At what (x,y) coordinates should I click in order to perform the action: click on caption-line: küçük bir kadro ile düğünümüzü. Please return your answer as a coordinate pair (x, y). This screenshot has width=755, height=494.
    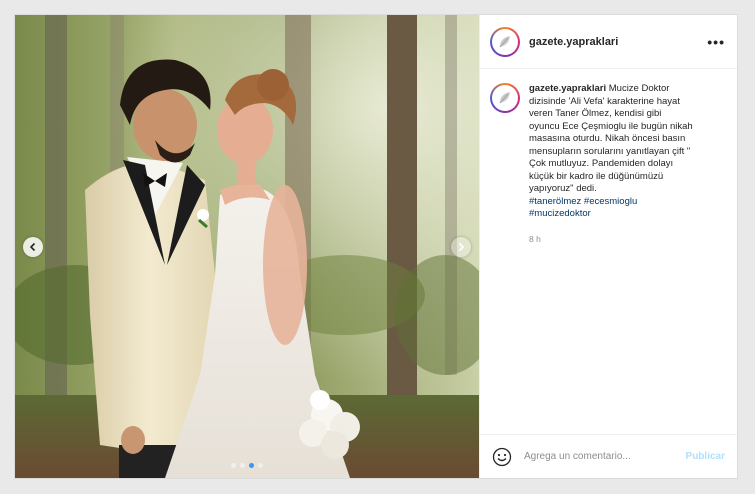
    Looking at the image, I should click on (596, 176).